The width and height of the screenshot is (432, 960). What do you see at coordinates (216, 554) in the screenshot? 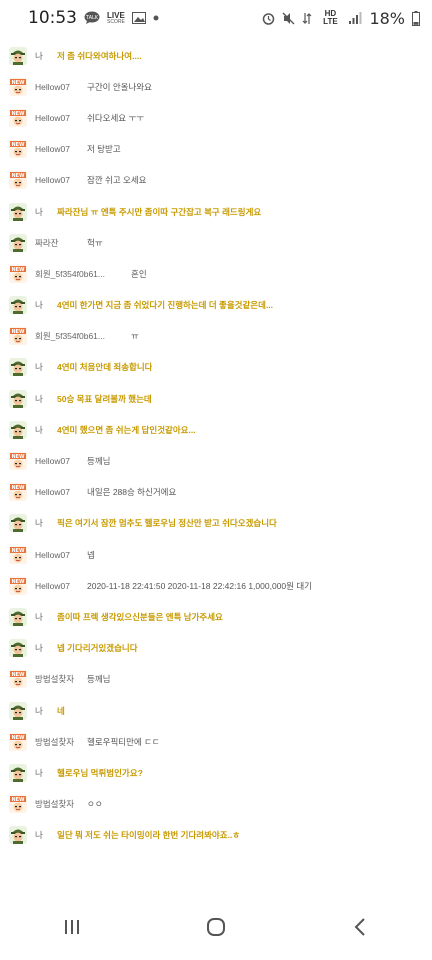
I see `chat-message-row: NEW Hellow07 넵` at bounding box center [216, 554].